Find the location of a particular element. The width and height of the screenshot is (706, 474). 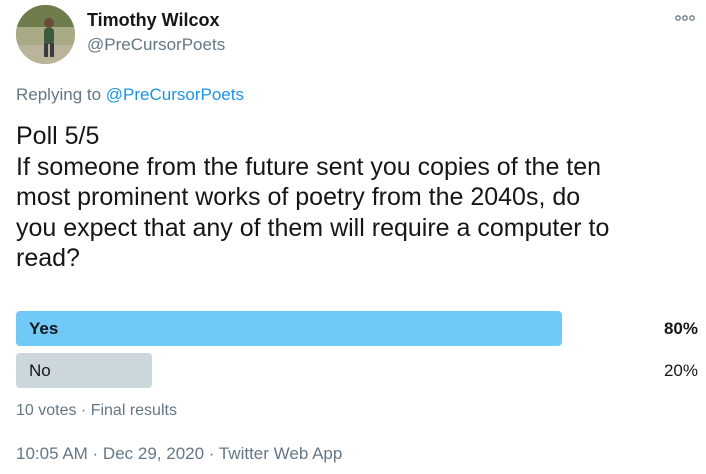

avatar is located at coordinates (45, 34).